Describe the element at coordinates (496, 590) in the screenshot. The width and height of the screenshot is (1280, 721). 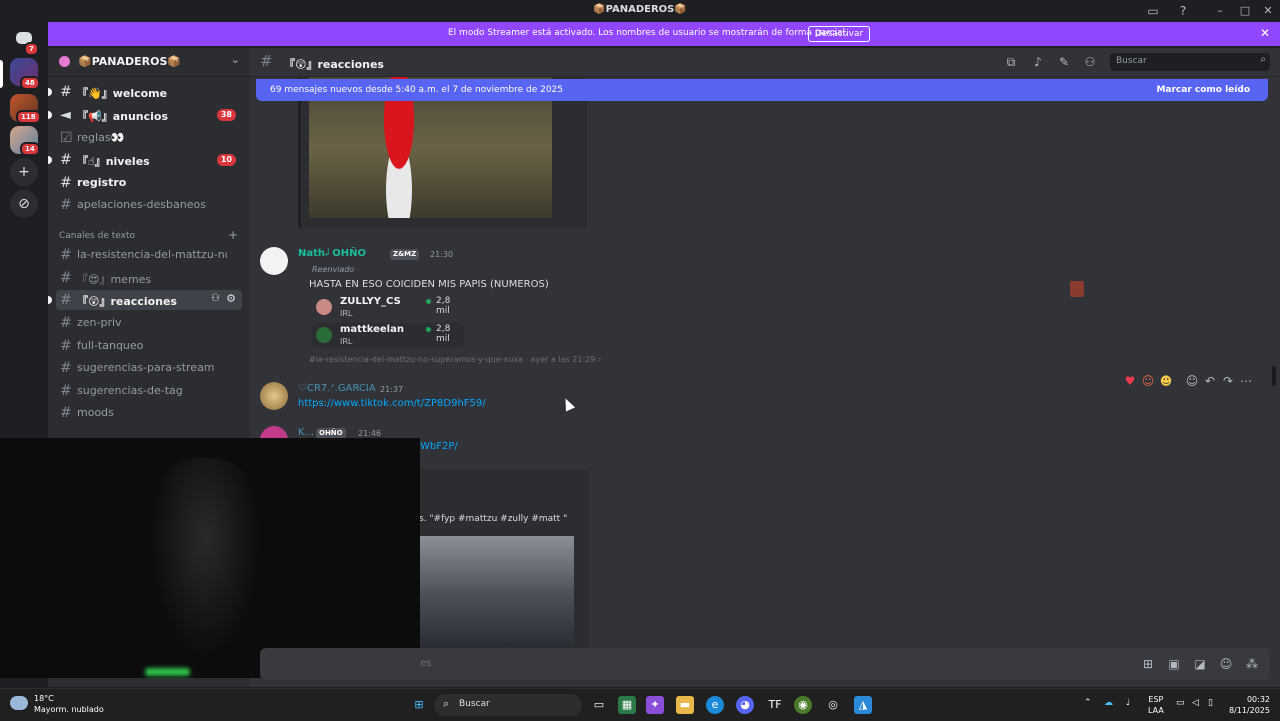
I see `embed-thumbnail` at that location.